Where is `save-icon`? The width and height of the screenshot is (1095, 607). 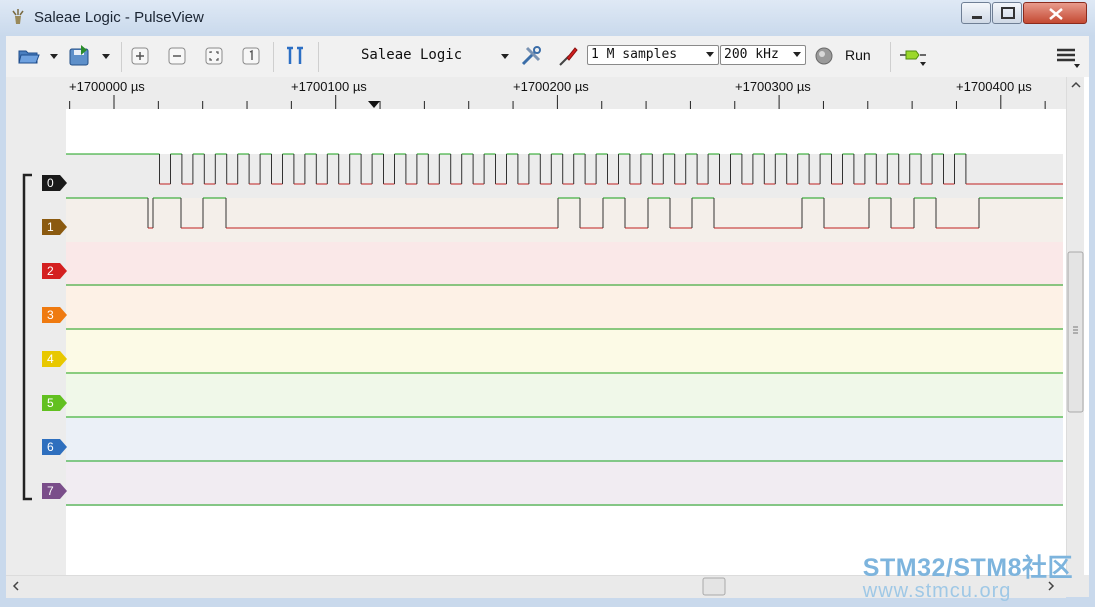
save-icon is located at coordinates (80, 56).